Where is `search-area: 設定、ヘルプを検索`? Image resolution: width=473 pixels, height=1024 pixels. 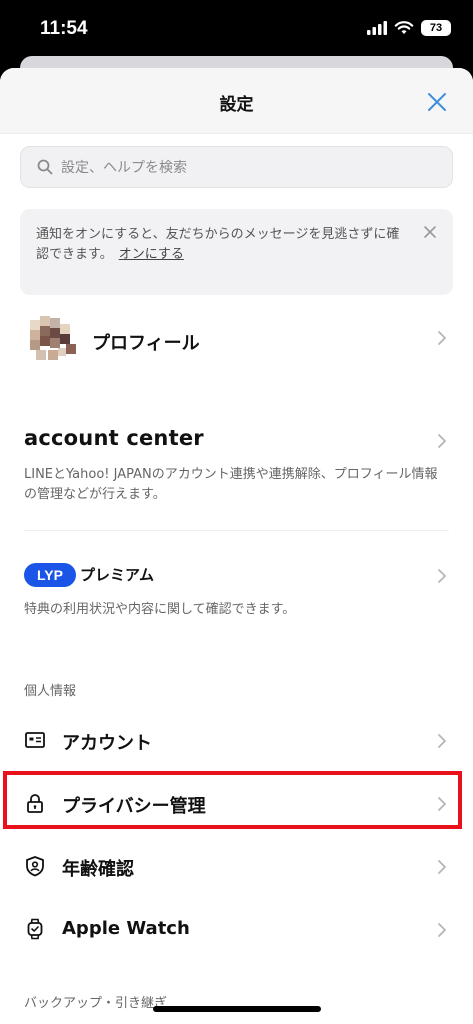 search-area: 設定、ヘルプを検索 is located at coordinates (236, 161).